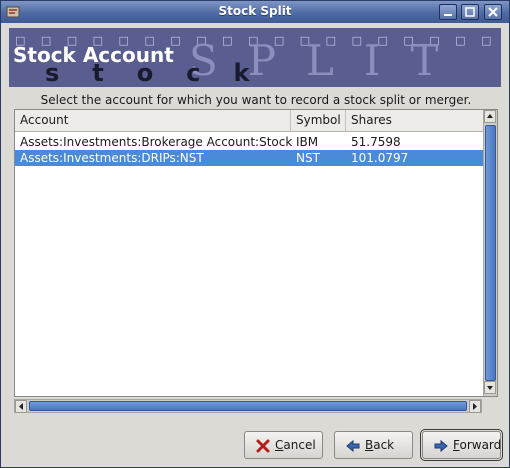  I want to click on forward-button: Forward, so click(461, 445).